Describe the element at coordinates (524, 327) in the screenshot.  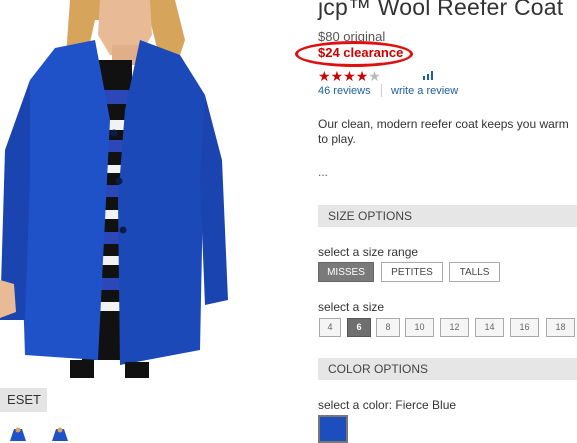
I see `size-16-button: 16` at that location.